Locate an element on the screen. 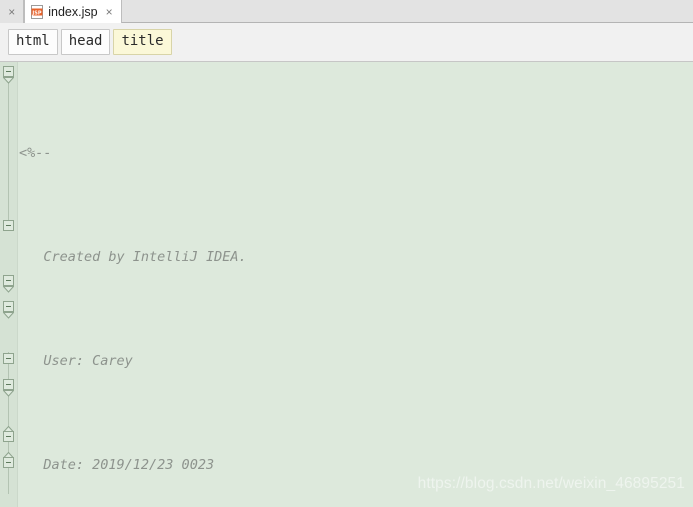 The image size is (693, 507). code-line-comment-open: <%-- is located at coordinates (356, 153).